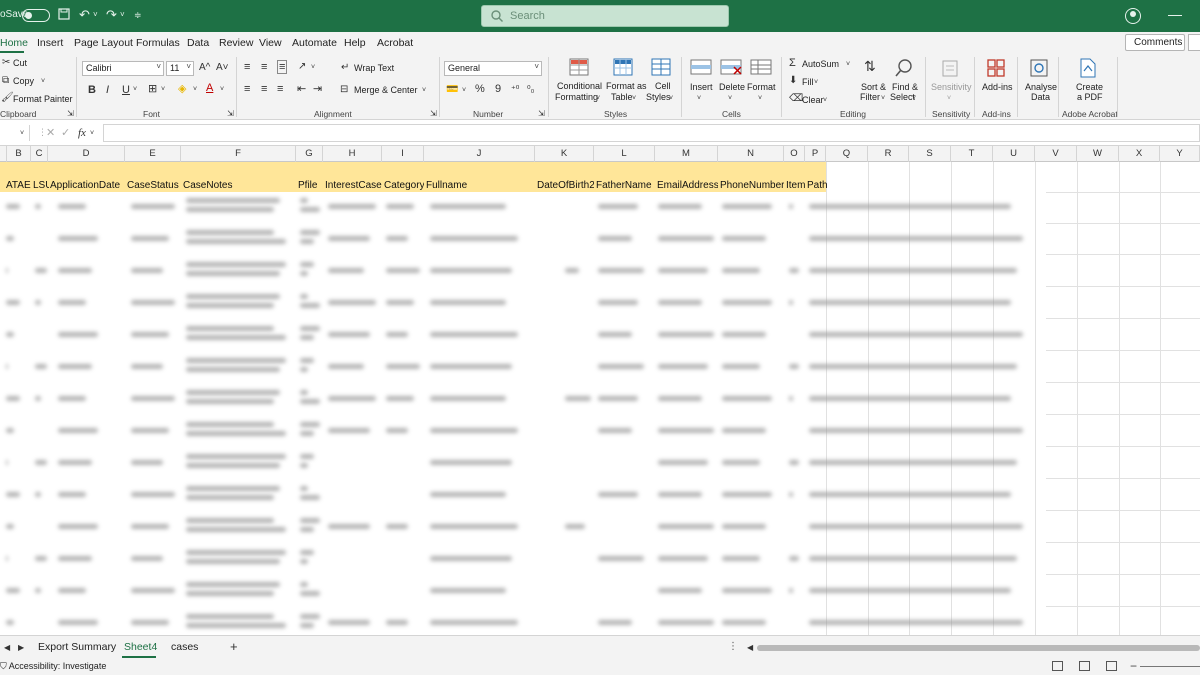 The width and height of the screenshot is (1200, 675). Describe the element at coordinates (140, 647) in the screenshot. I see `sheet-tab-sheet4: Sheet4` at that location.